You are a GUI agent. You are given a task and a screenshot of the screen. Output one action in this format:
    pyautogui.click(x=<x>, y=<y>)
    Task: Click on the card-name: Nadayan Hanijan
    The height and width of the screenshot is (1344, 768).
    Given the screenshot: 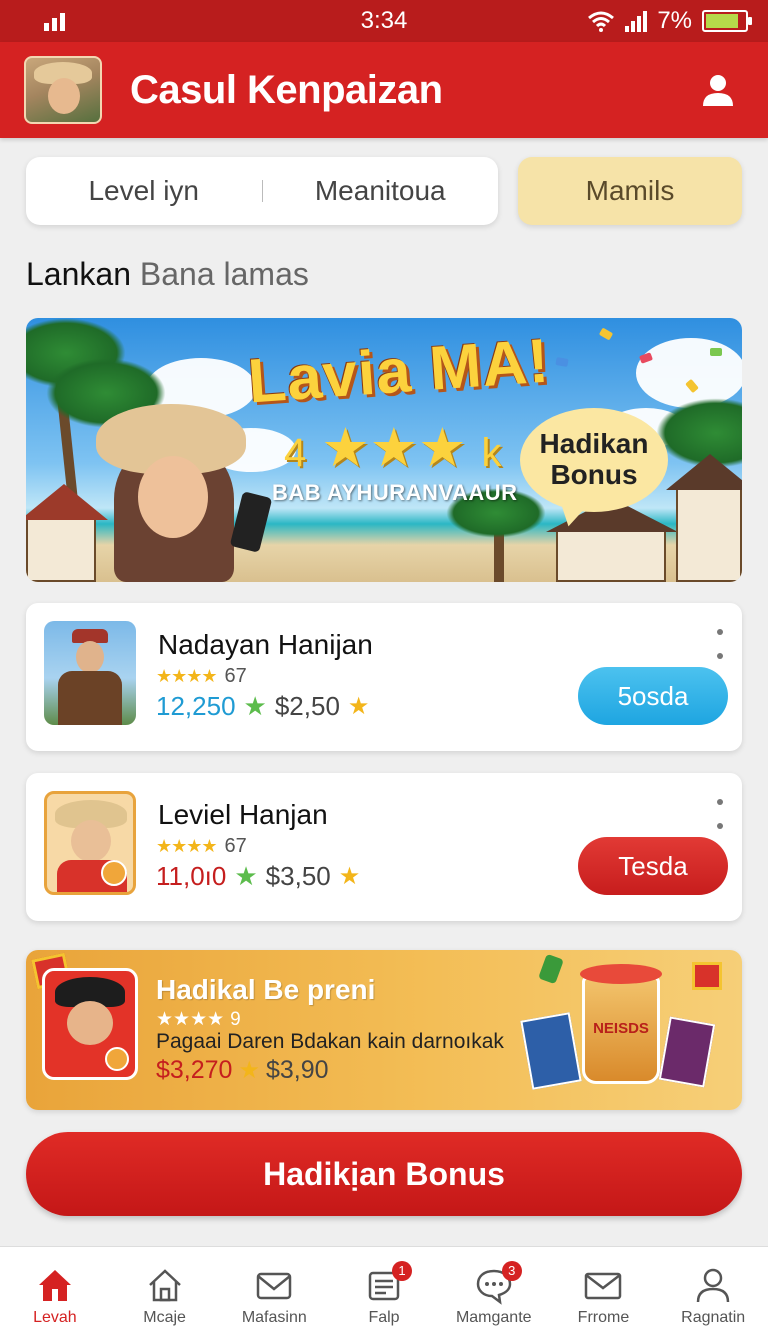 What is the action you would take?
    pyautogui.click(x=265, y=644)
    